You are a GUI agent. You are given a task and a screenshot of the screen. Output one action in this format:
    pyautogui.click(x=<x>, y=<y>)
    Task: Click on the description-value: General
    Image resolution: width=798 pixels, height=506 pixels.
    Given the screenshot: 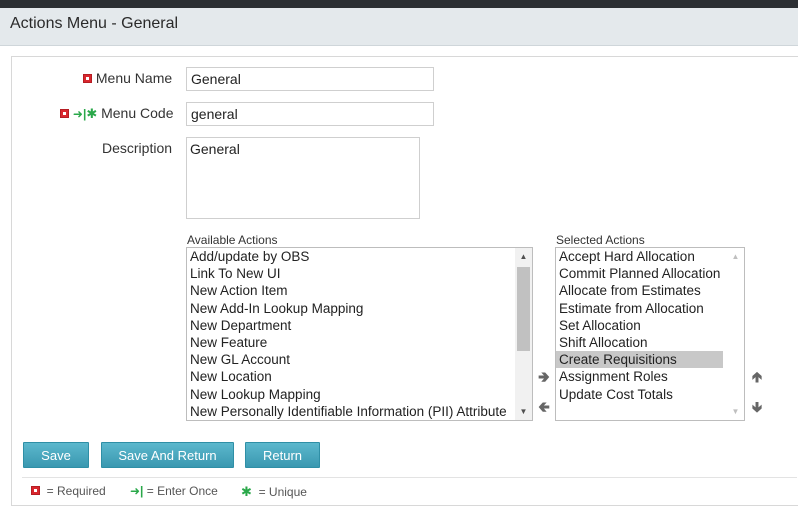 What is the action you would take?
    pyautogui.click(x=215, y=149)
    